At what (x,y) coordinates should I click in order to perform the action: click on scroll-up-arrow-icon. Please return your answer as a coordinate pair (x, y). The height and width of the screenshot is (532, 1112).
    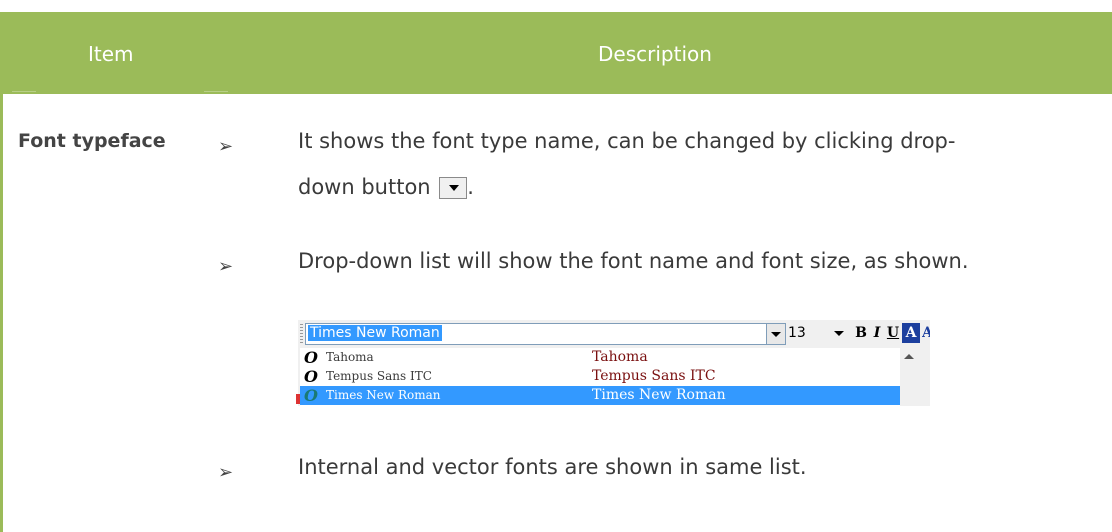
    Looking at the image, I should click on (909, 356).